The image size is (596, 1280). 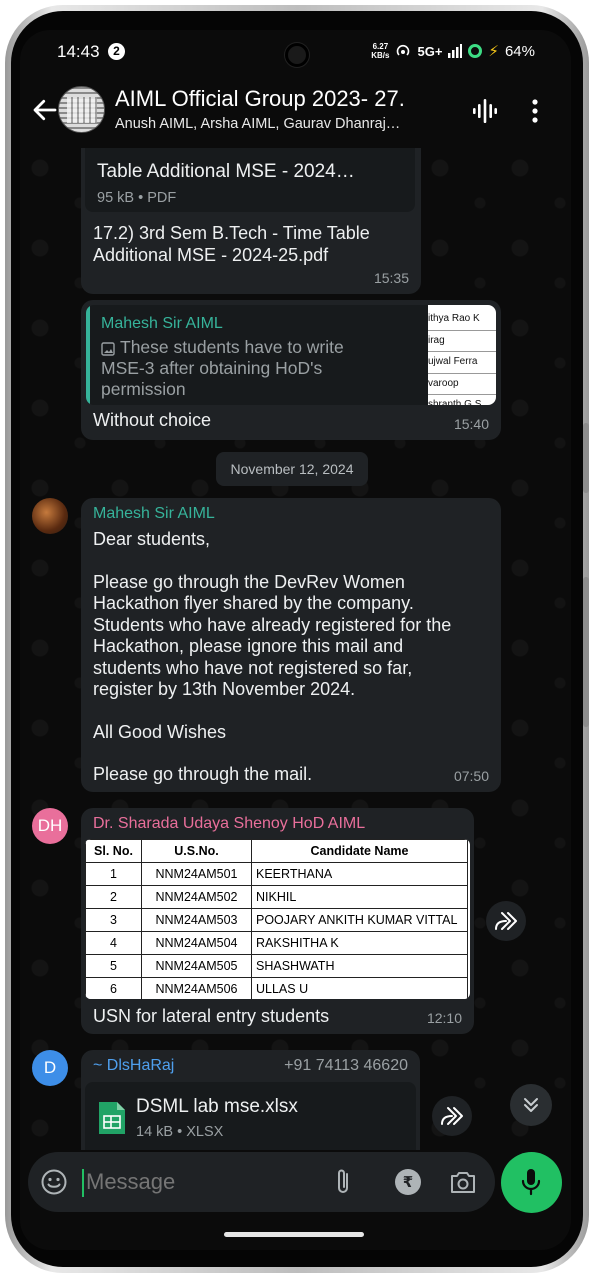 I want to click on double-chevron-down-icon, so click(x=531, y=1105).